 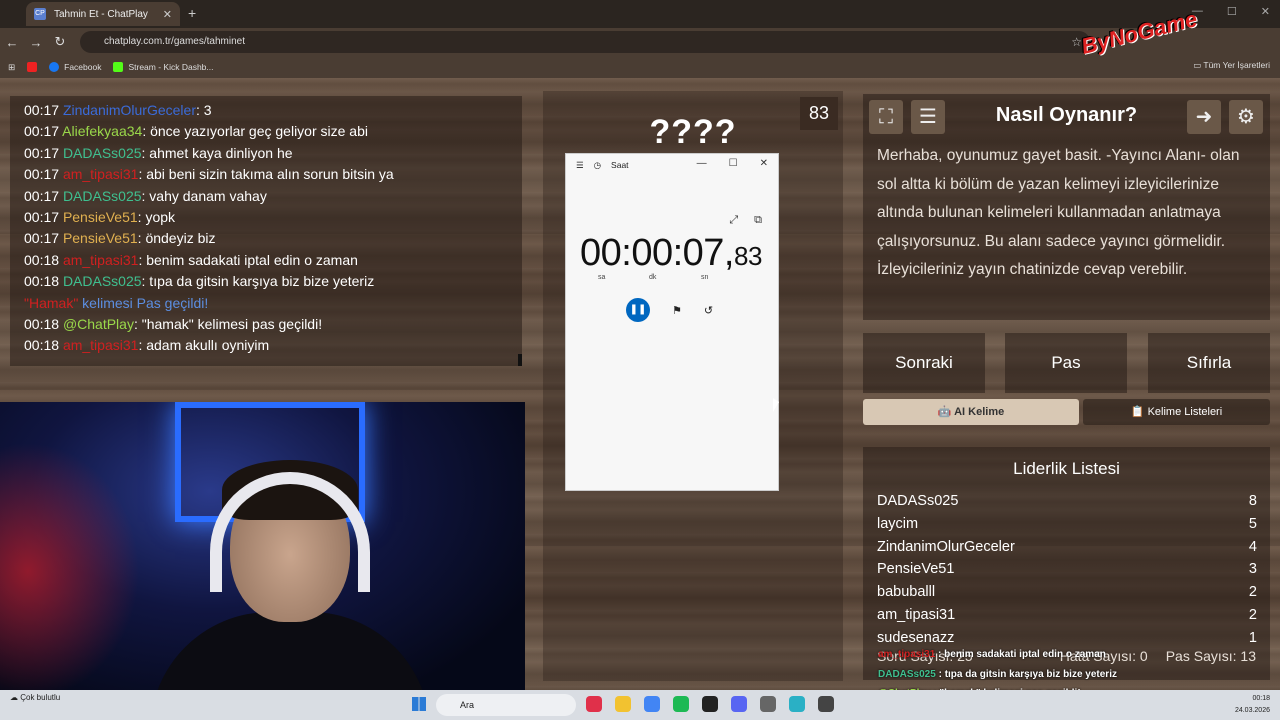 What do you see at coordinates (176, 238) in the screenshot?
I see `chat-text: : öndeyiz biz` at bounding box center [176, 238].